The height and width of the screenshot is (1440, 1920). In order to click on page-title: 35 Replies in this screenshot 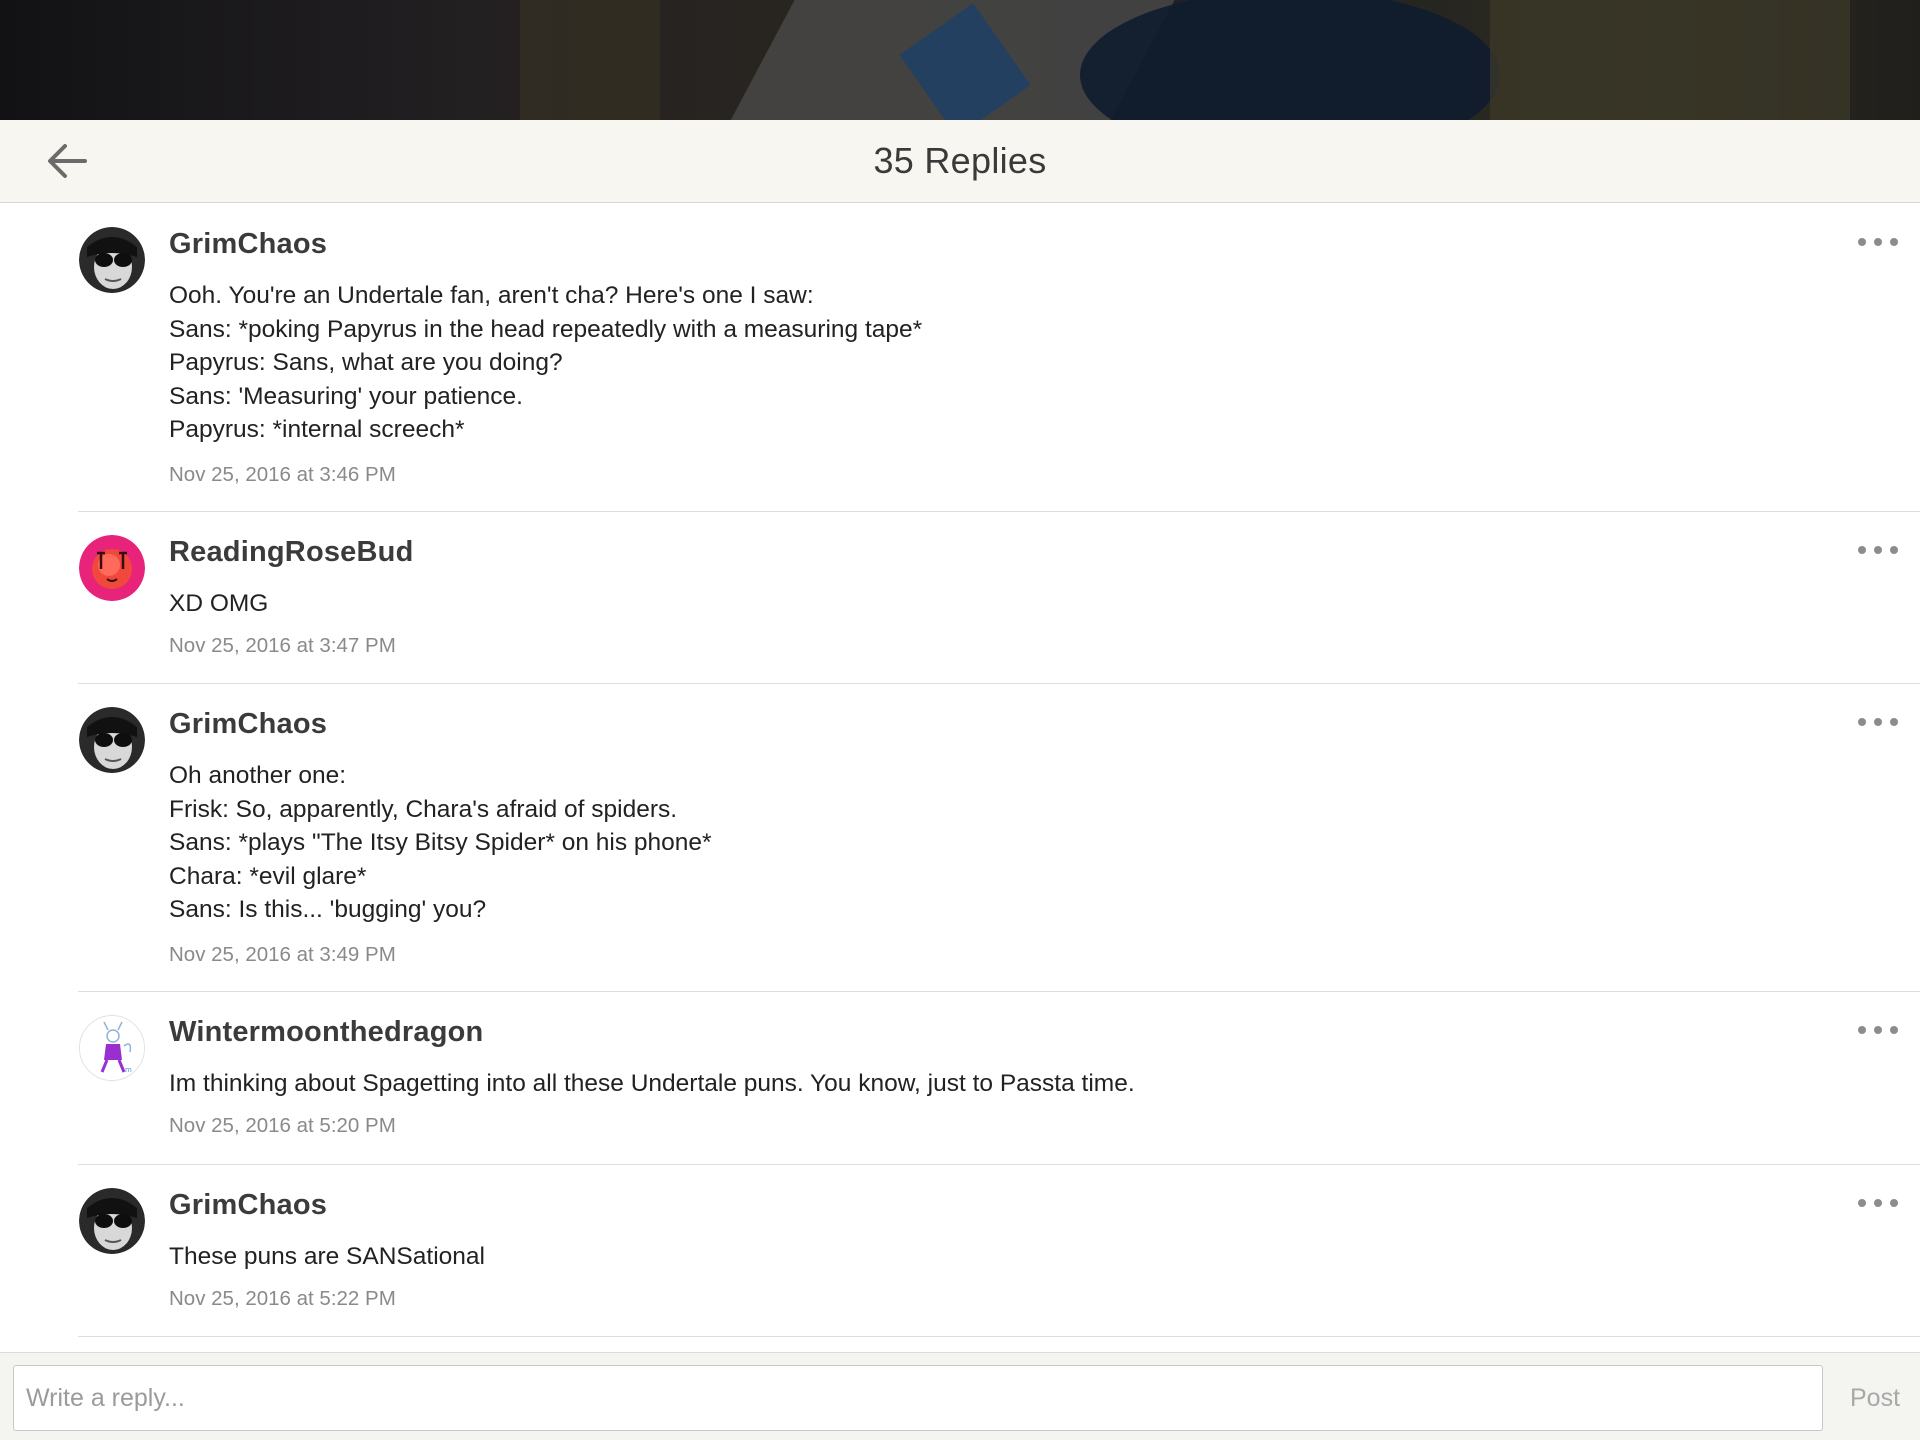, I will do `click(960, 160)`.